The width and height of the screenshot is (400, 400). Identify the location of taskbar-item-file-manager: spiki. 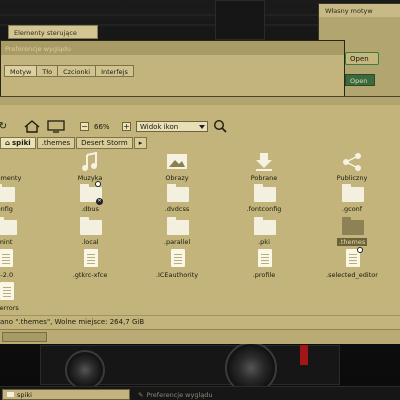
(66, 394).